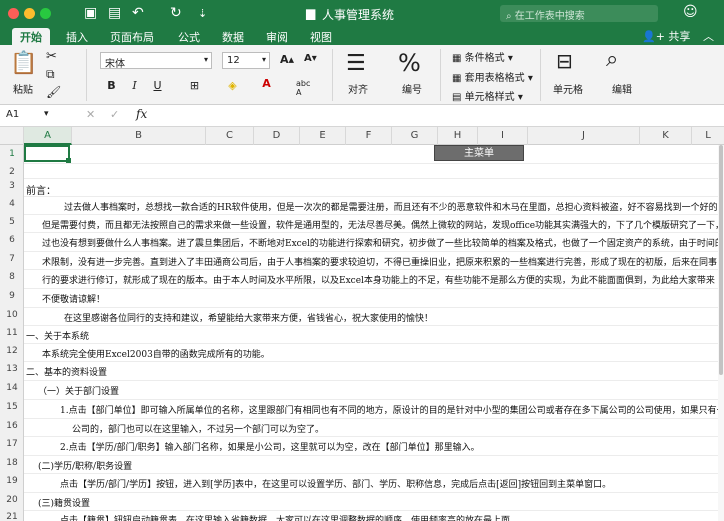 Image resolution: width=724 pixels, height=521 pixels. Describe the element at coordinates (233, 60) in the screenshot. I see `font-size-value: 12` at that location.